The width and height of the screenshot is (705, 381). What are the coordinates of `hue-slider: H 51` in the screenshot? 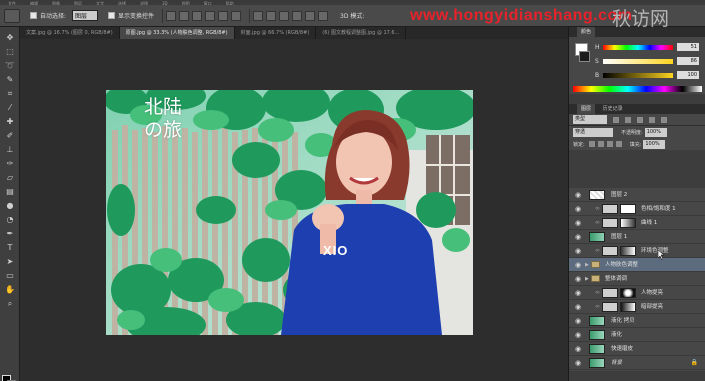 It's located at (649, 47).